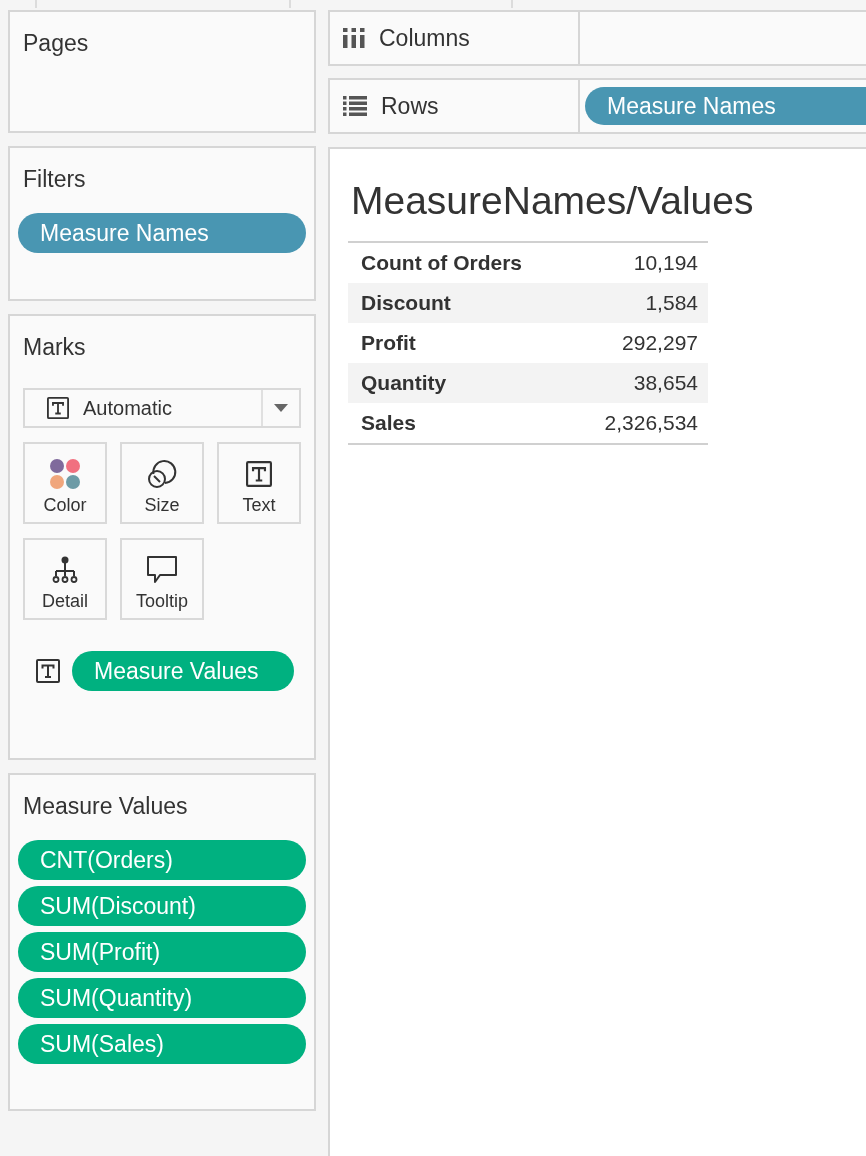 This screenshot has height=1156, width=866. I want to click on mark-property-button: Detail, so click(65, 579).